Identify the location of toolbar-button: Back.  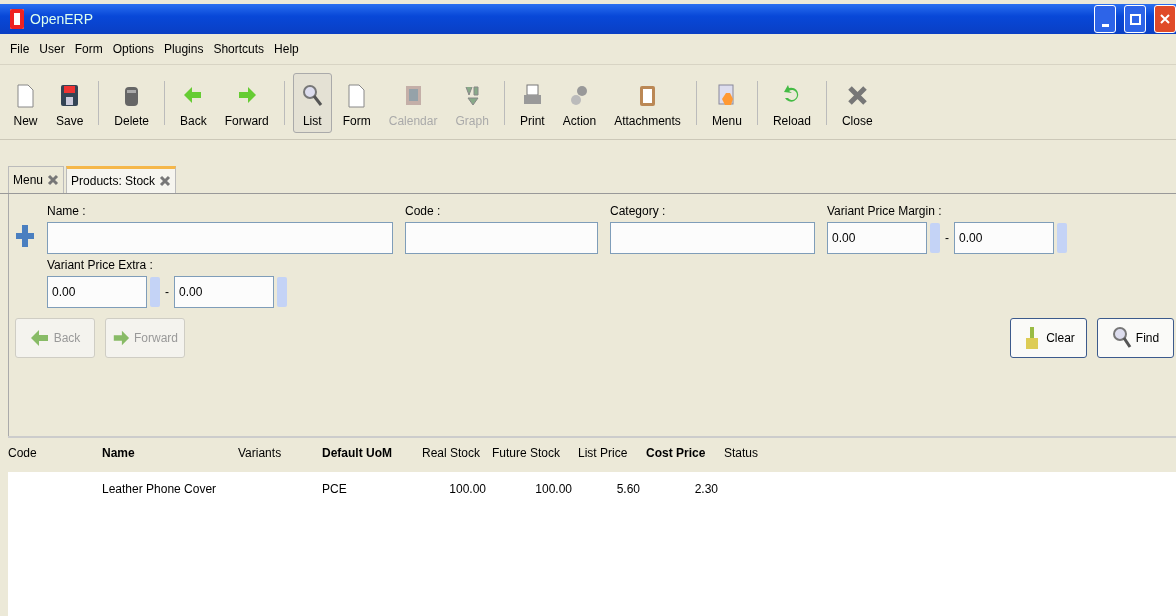
(193, 103).